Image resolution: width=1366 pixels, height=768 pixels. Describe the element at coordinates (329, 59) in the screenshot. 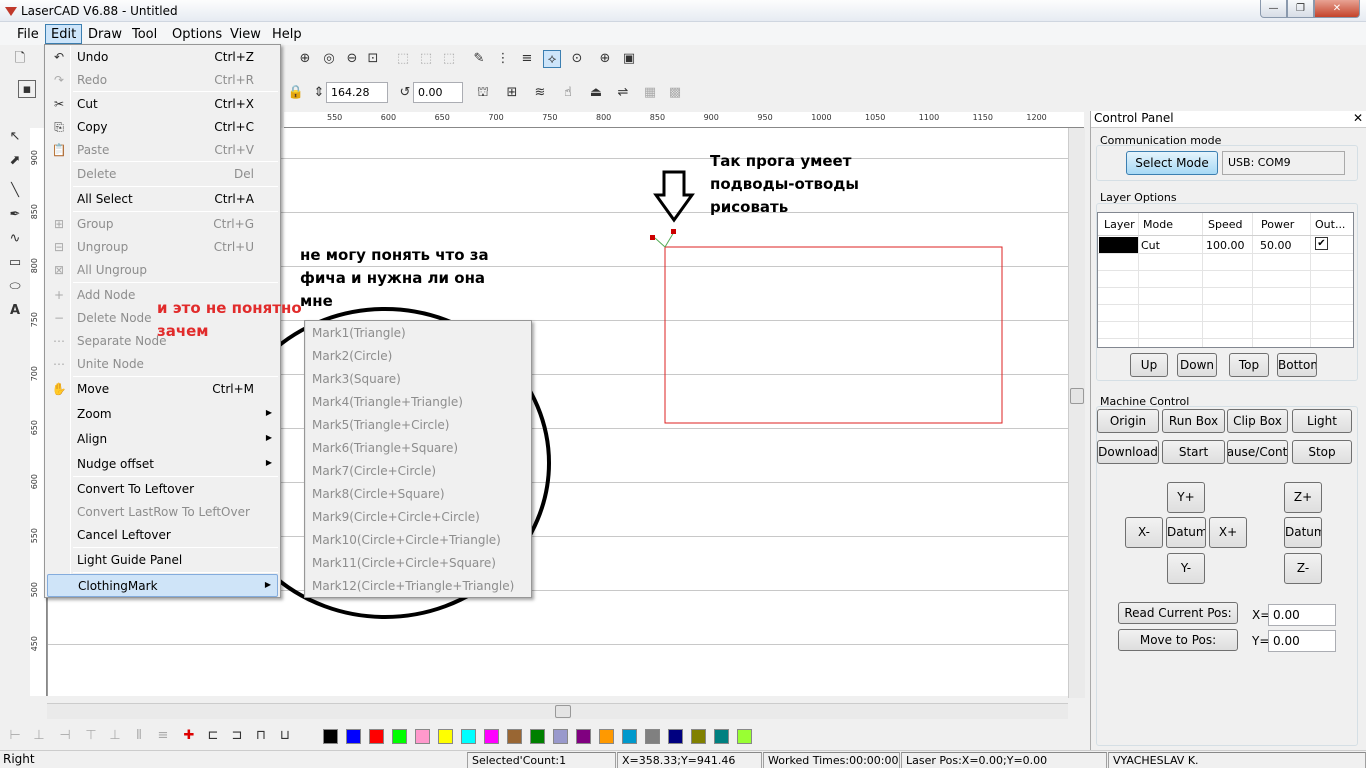

I see `zoom-fit-icon: ◎` at that location.